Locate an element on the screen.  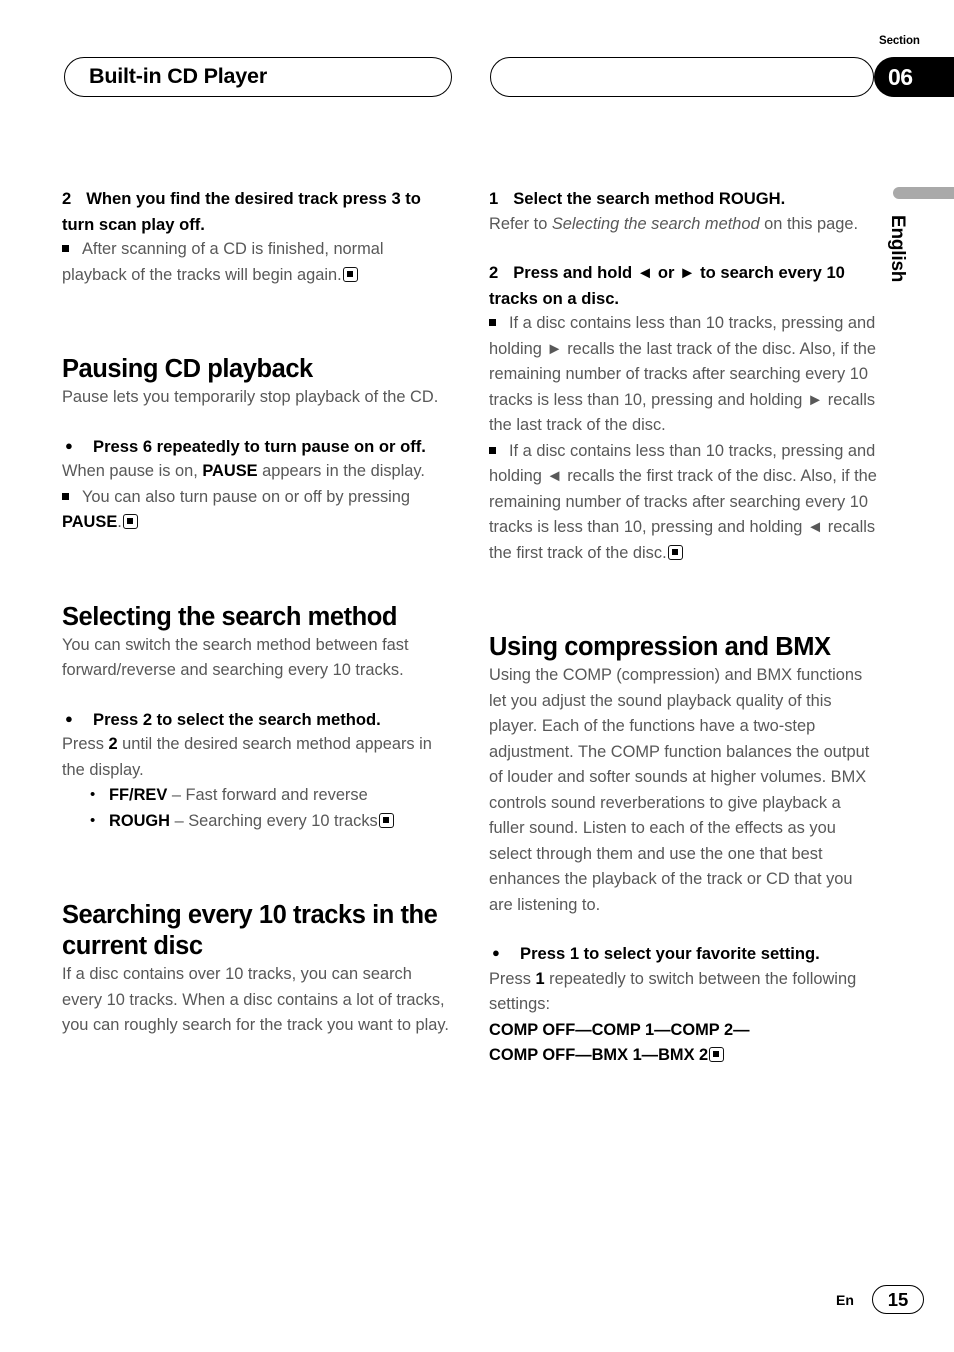
header-title-pill: Built-in CD Player is located at coordinates (258, 77).